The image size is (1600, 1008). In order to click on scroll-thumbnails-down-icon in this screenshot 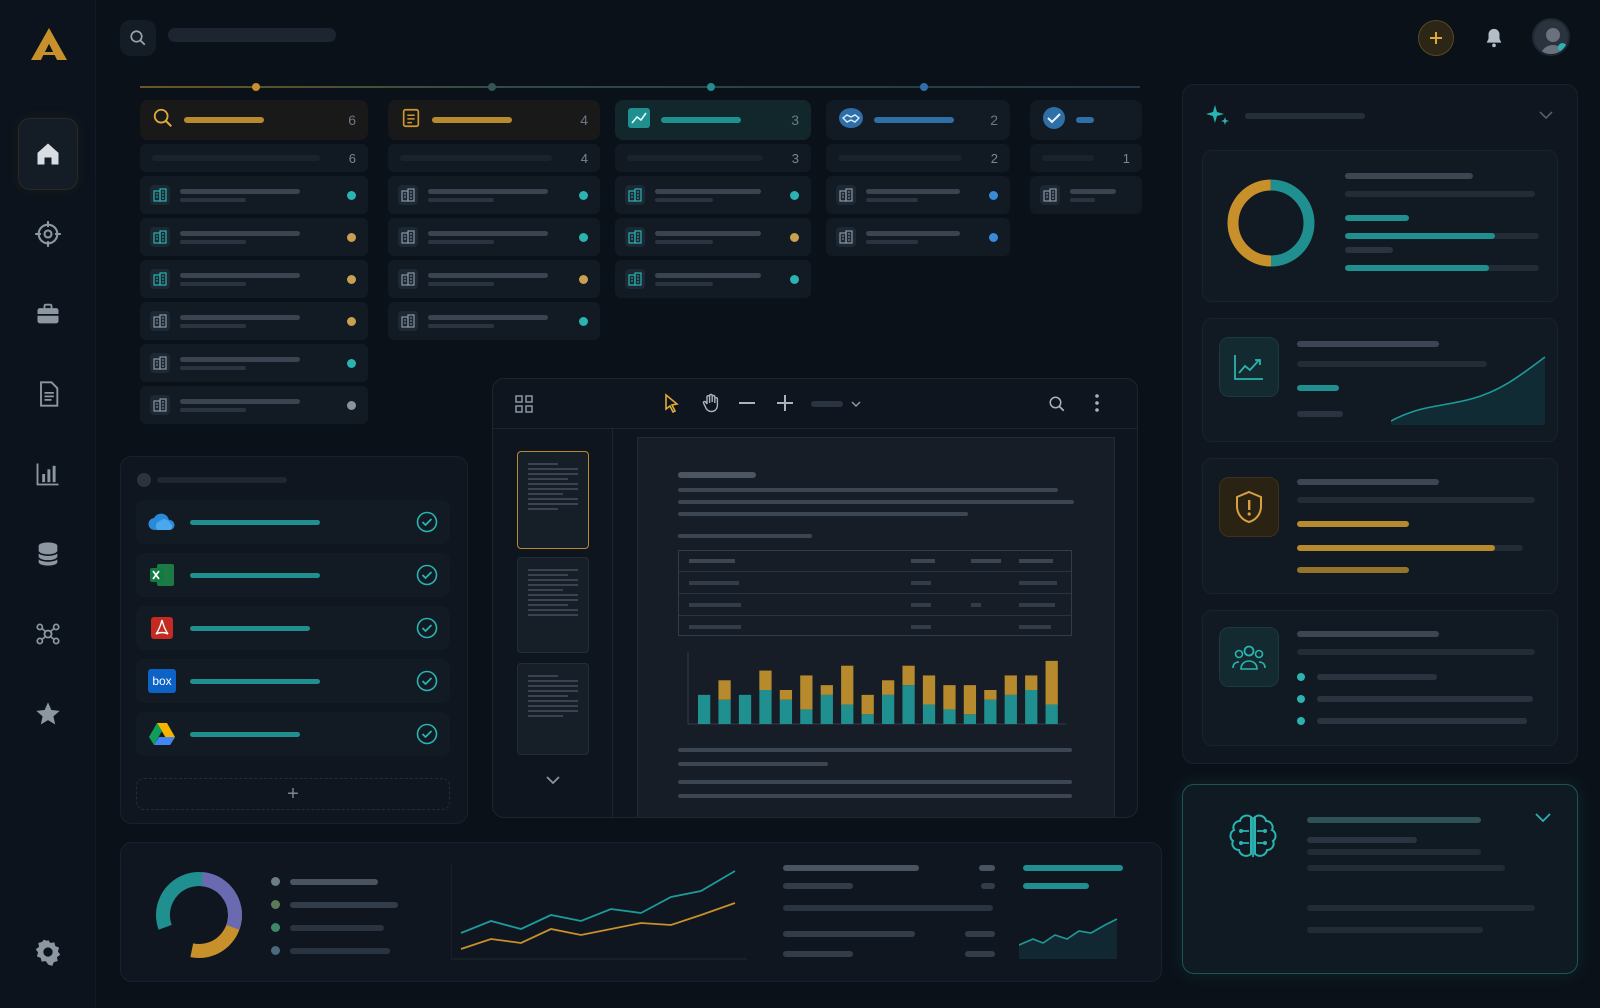, I will do `click(553, 780)`.